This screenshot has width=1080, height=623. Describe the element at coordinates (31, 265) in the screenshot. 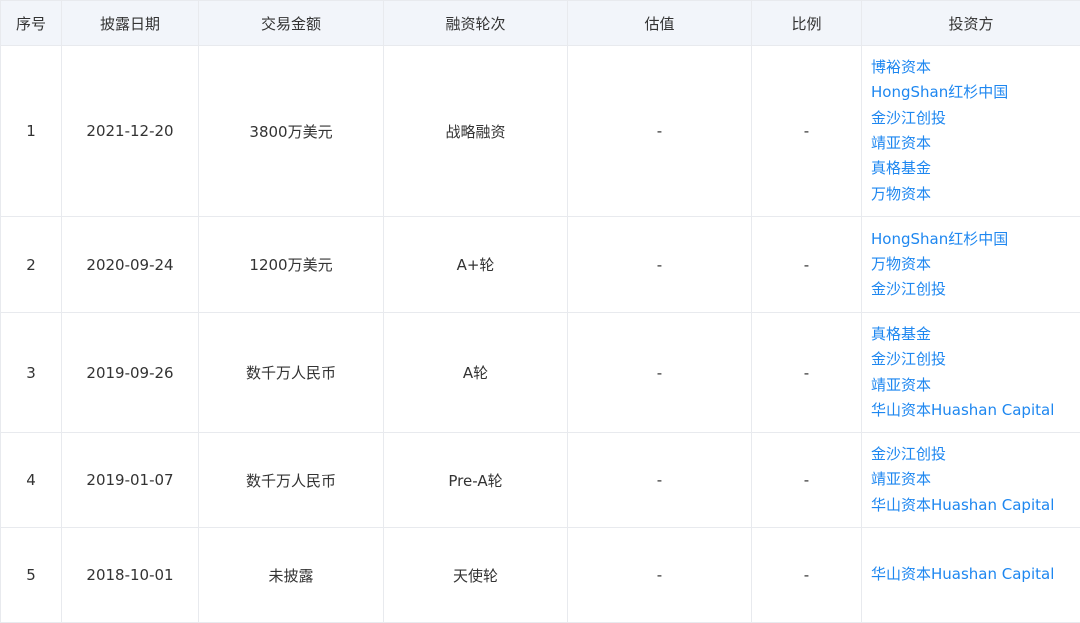

I see `cell-index: 2` at that location.